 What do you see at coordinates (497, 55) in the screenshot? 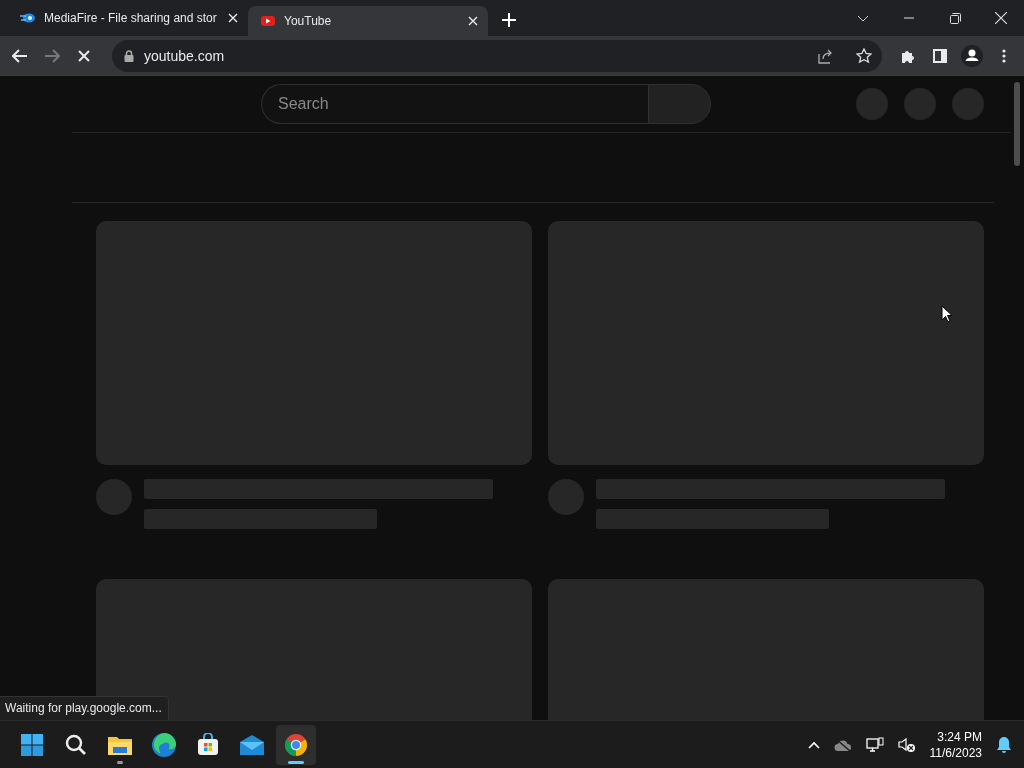
I see `address-bar: youtube.com` at bounding box center [497, 55].